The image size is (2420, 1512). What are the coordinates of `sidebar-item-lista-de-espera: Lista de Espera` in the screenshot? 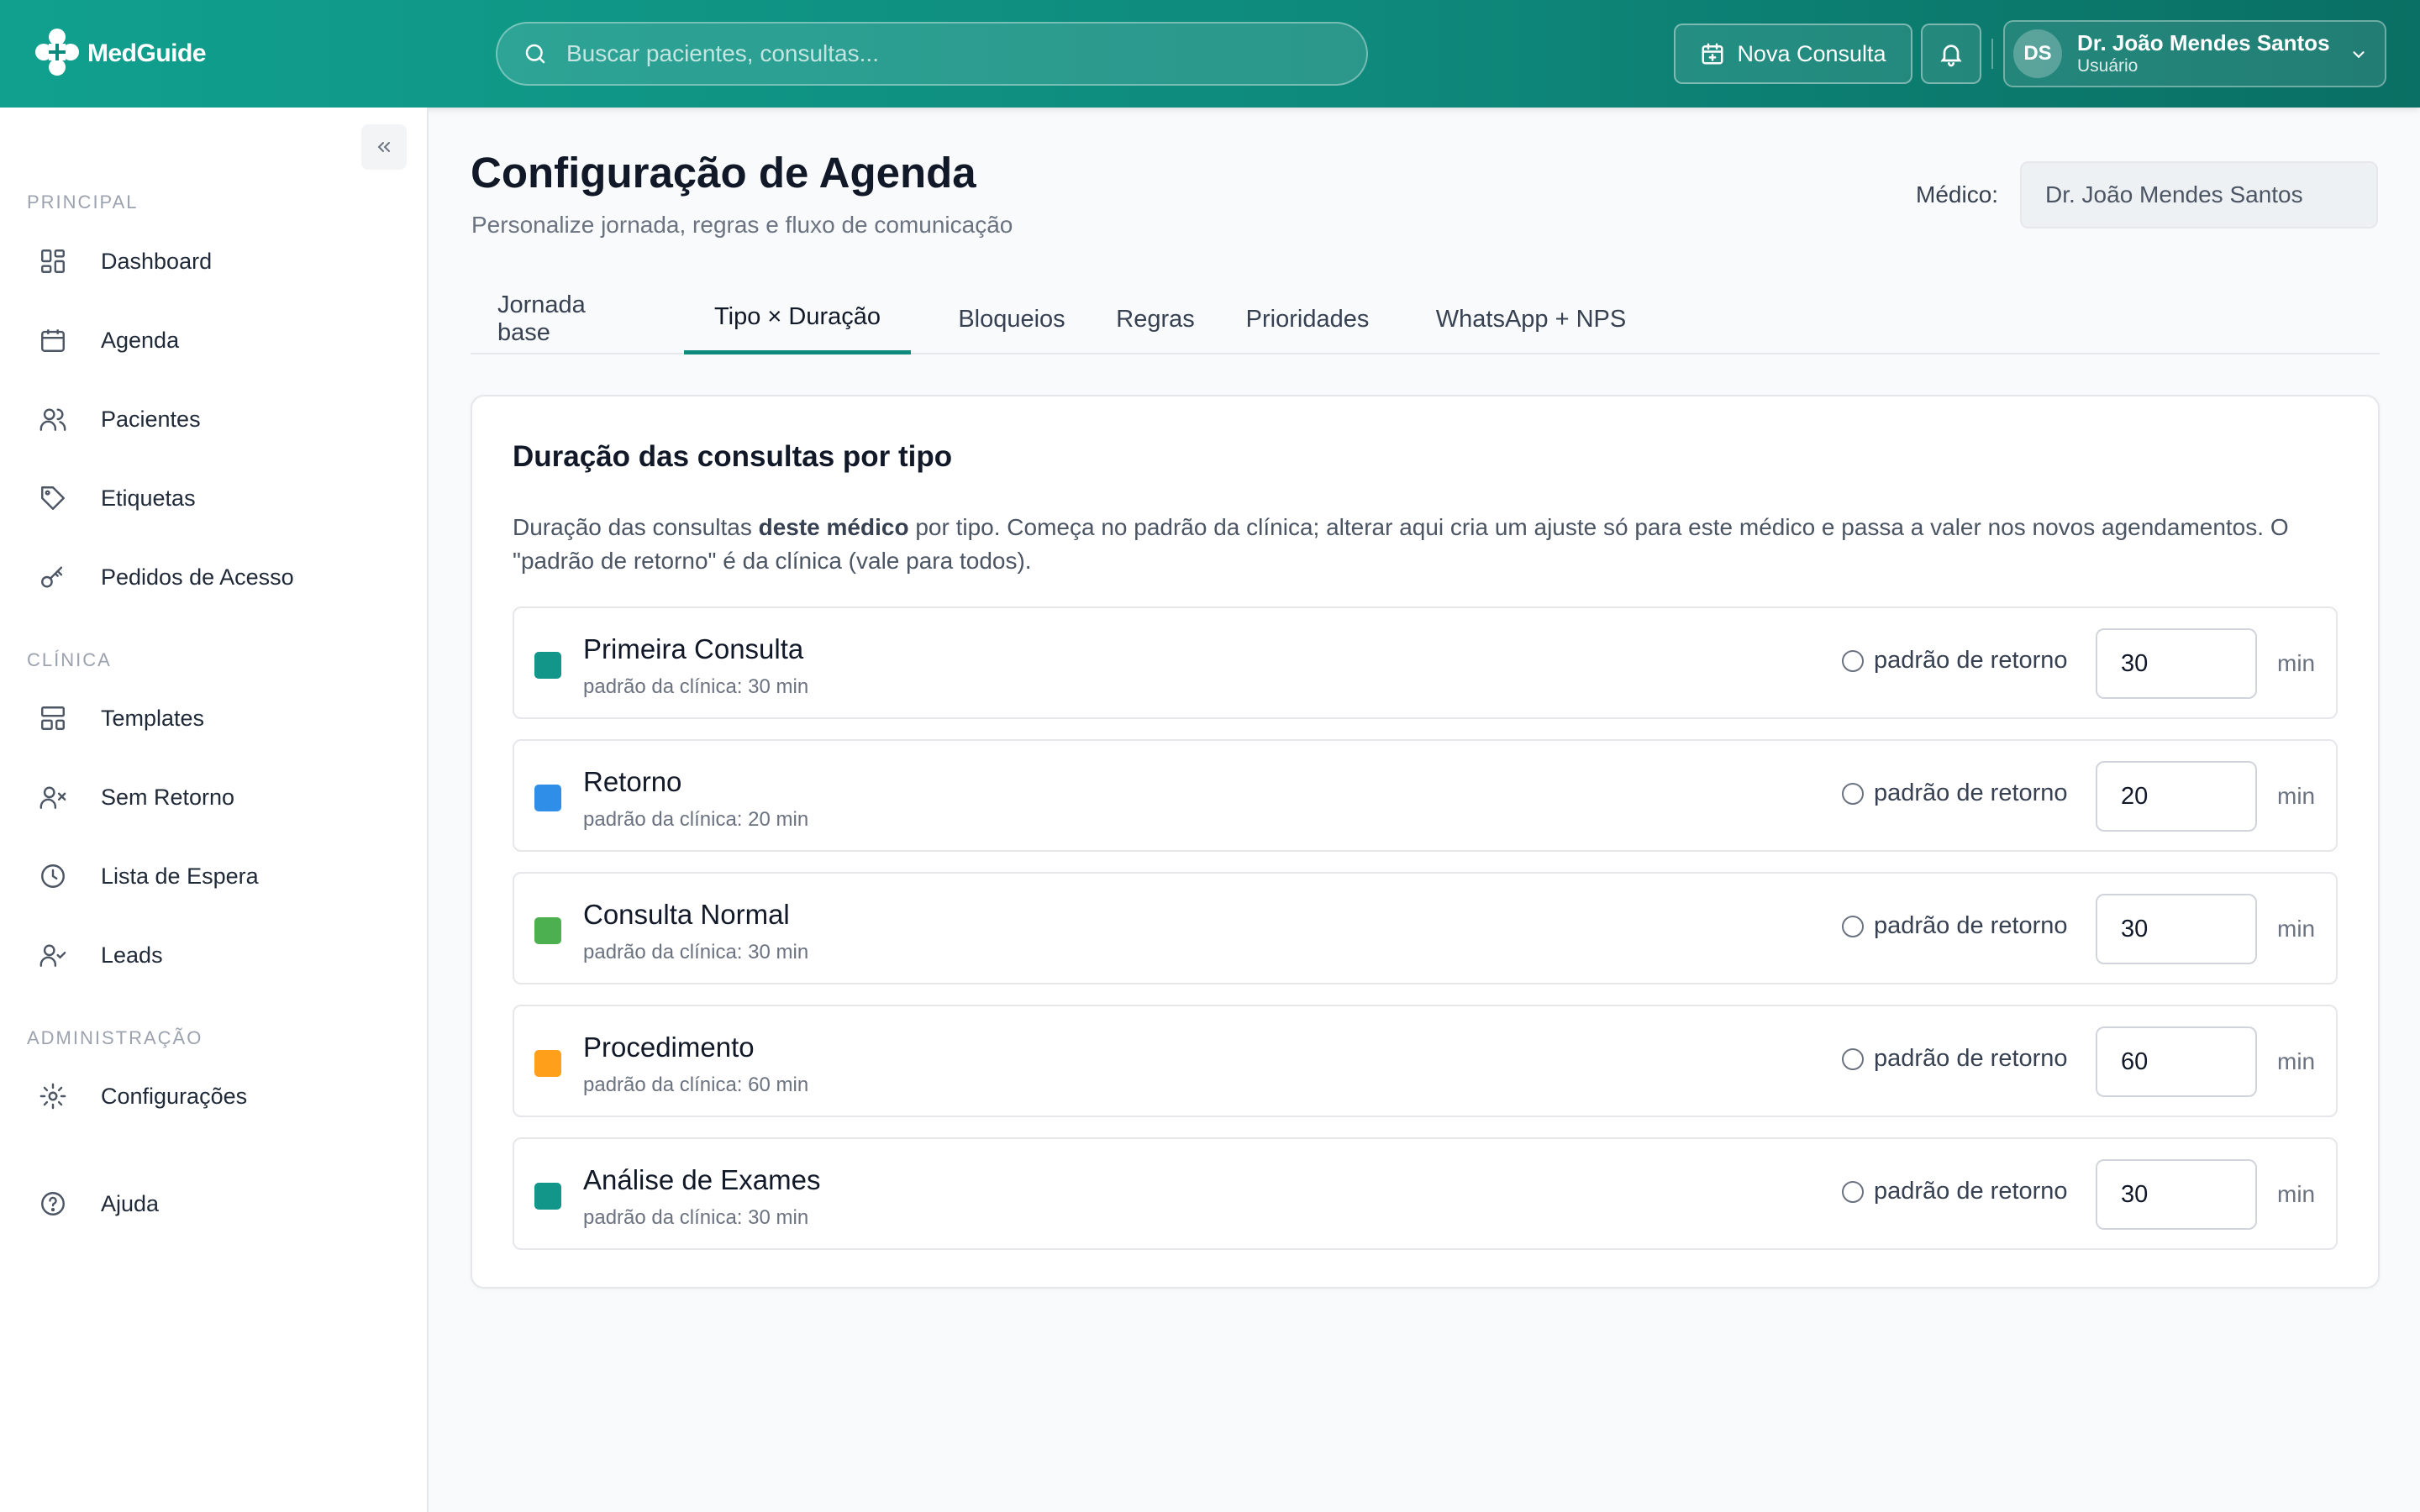 It's located at (214, 876).